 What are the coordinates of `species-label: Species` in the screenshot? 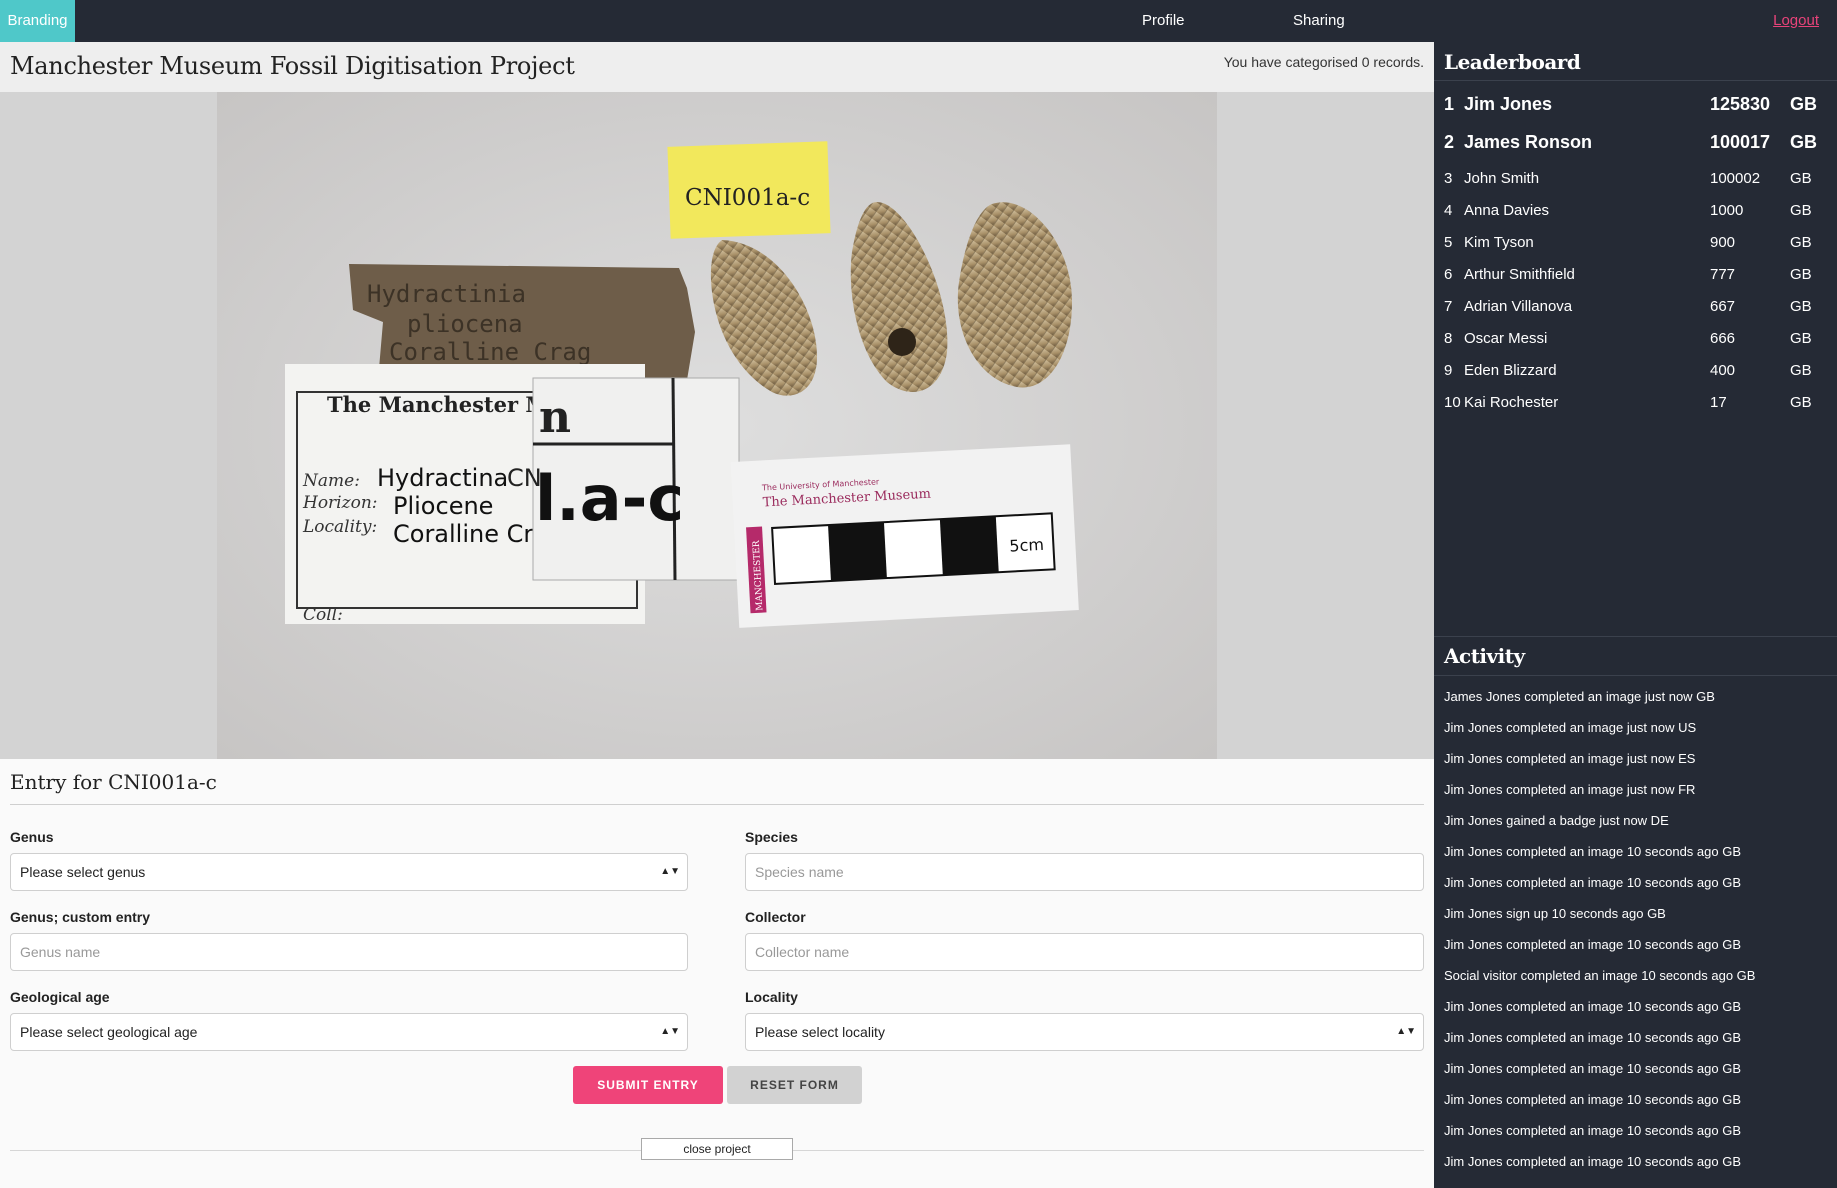 It's located at (771, 837).